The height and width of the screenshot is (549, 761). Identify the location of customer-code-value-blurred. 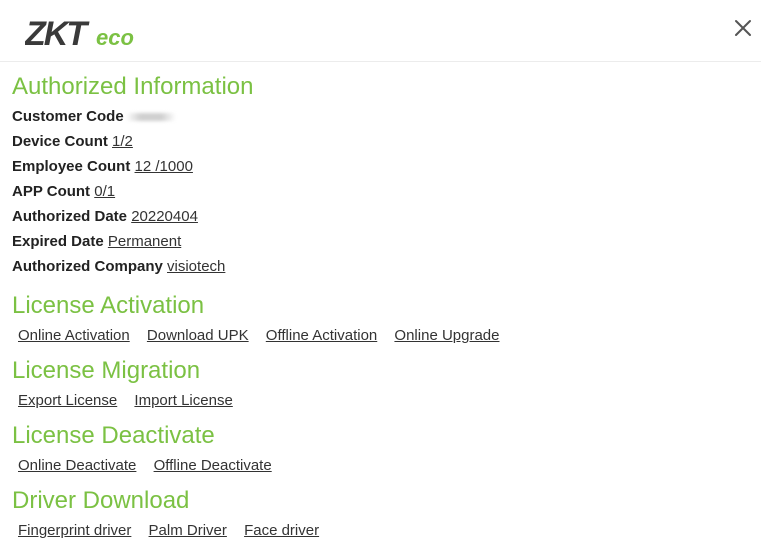
(150, 117).